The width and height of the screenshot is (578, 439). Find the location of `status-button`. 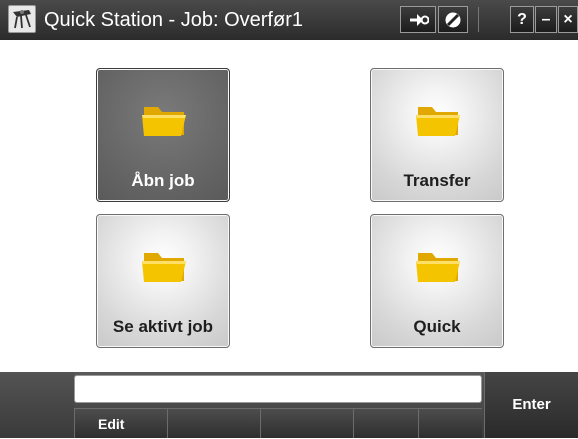

status-button is located at coordinates (453, 19).